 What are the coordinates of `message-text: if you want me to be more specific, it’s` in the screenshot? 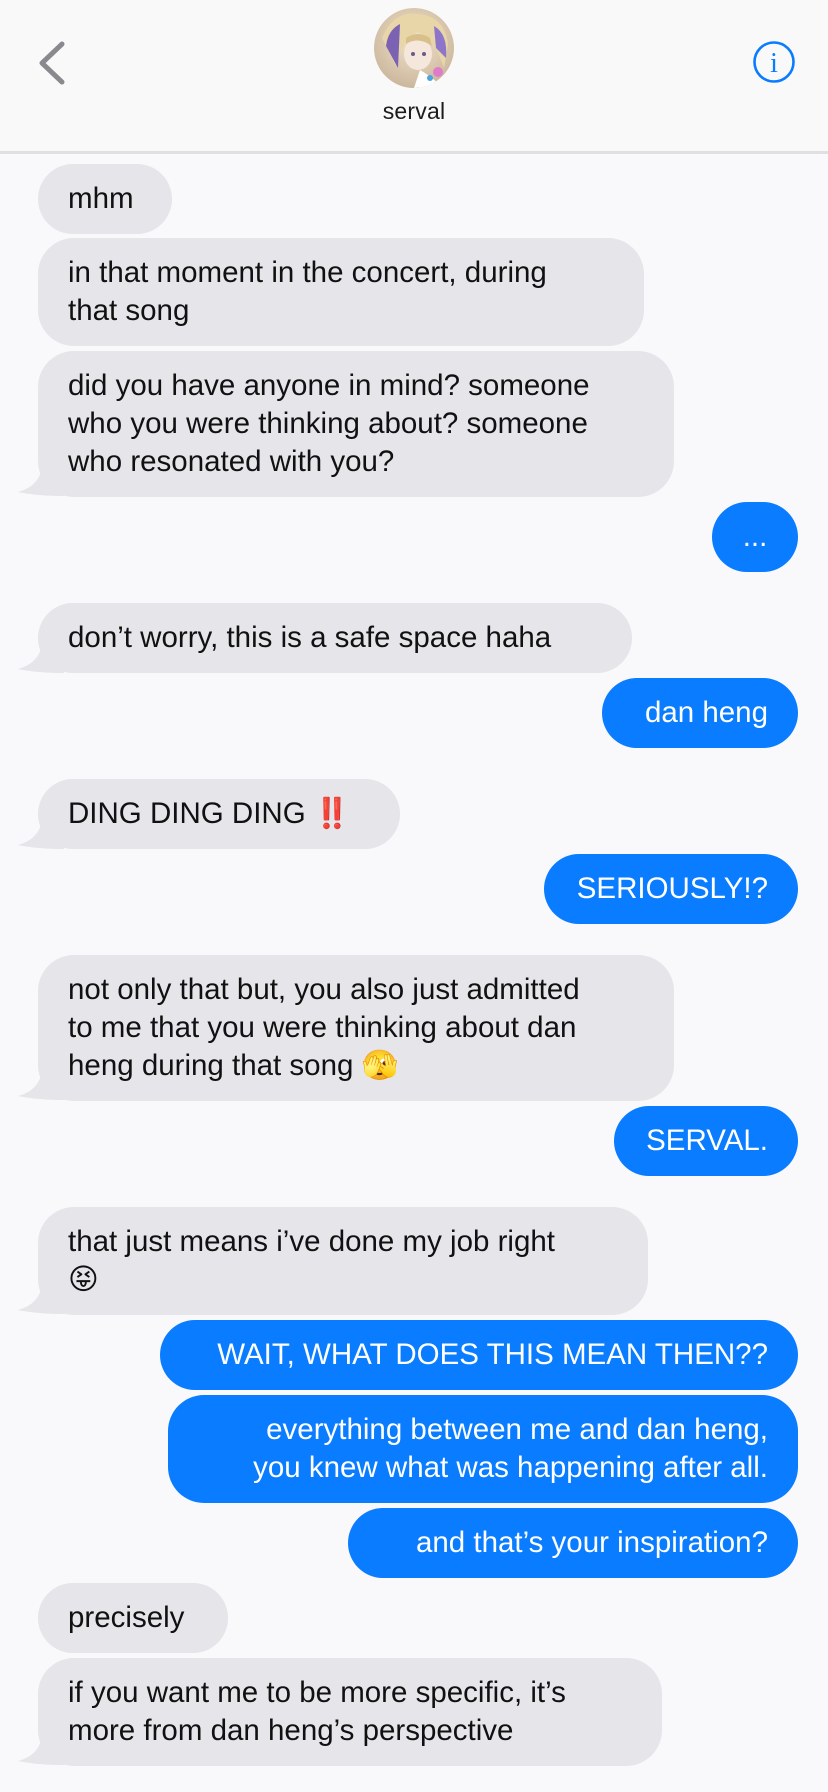 It's located at (317, 1692).